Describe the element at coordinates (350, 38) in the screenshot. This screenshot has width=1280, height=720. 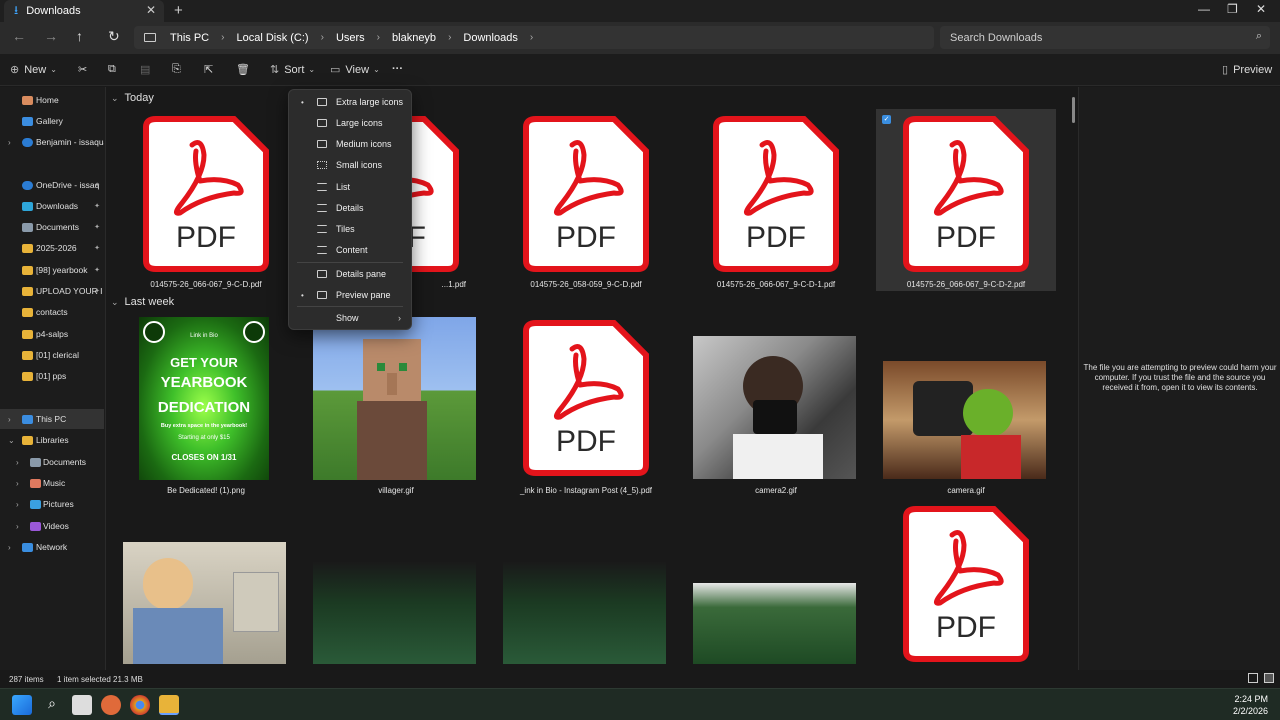
I see `breadcrumb-users: Users` at that location.